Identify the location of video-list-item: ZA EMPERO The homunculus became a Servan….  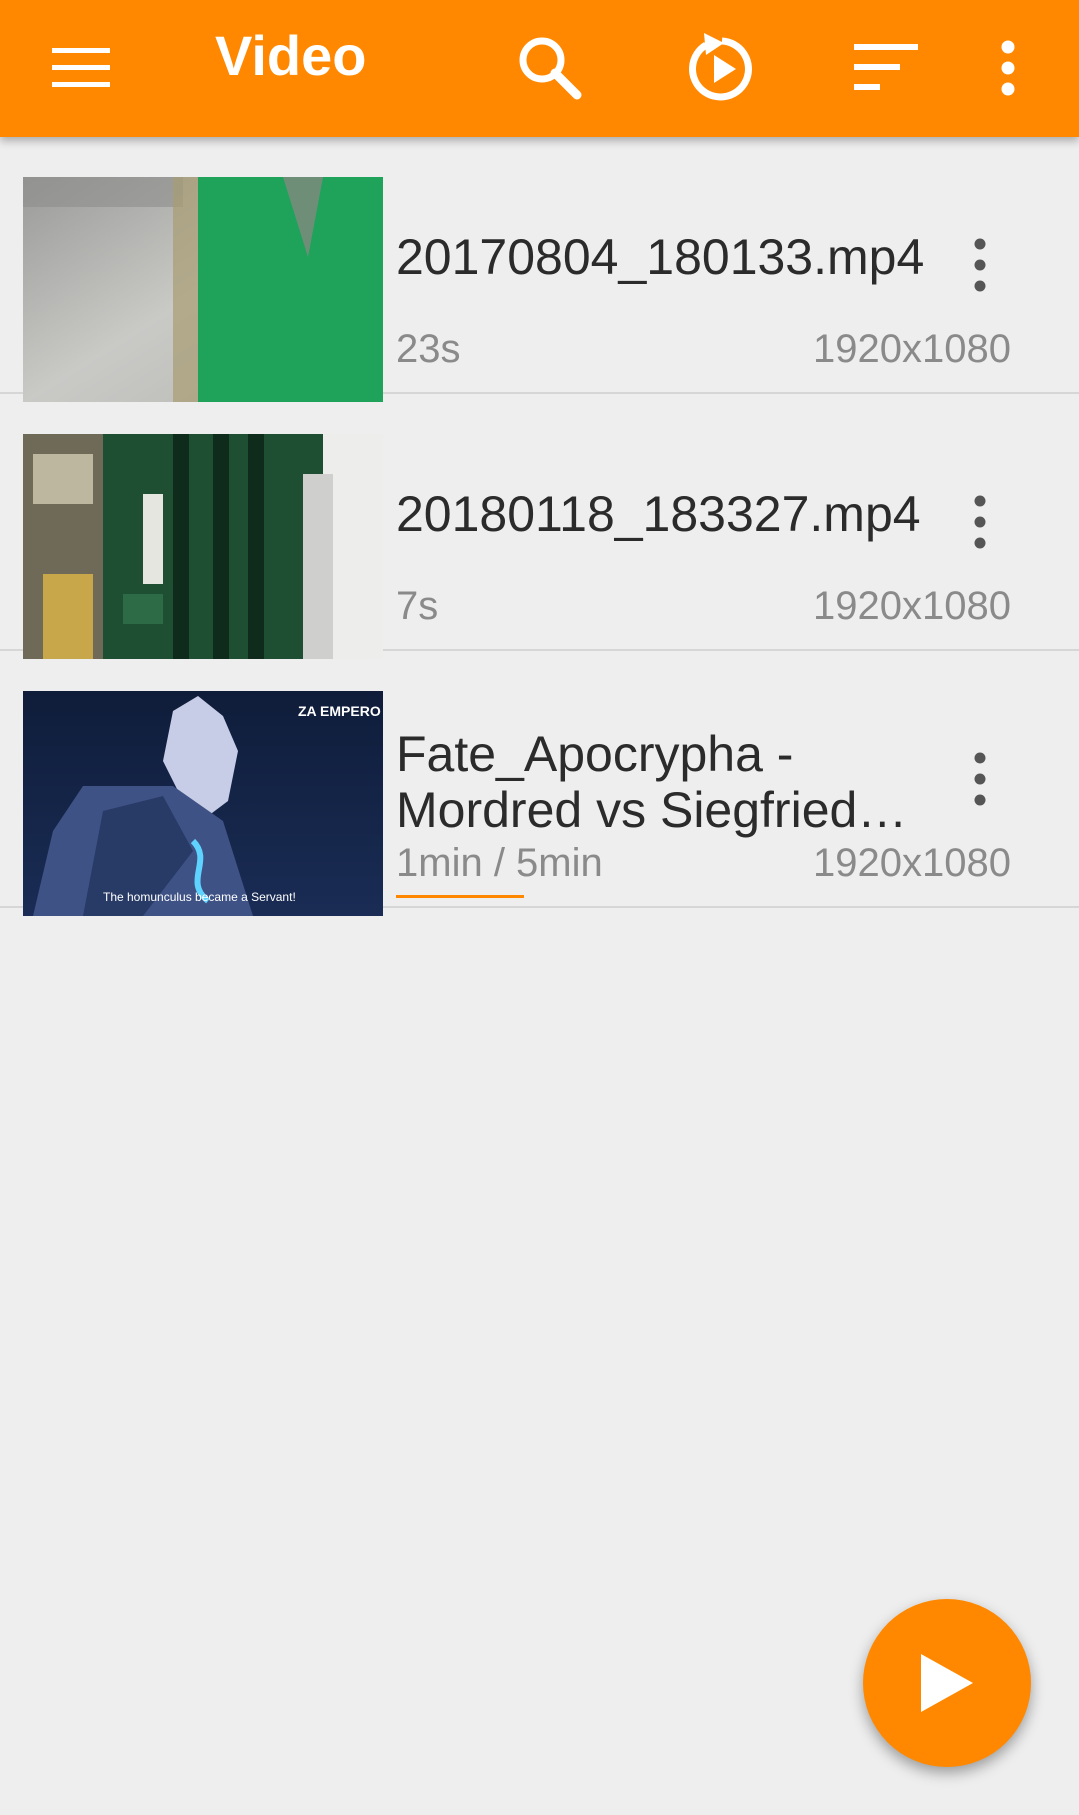
(539, 783).